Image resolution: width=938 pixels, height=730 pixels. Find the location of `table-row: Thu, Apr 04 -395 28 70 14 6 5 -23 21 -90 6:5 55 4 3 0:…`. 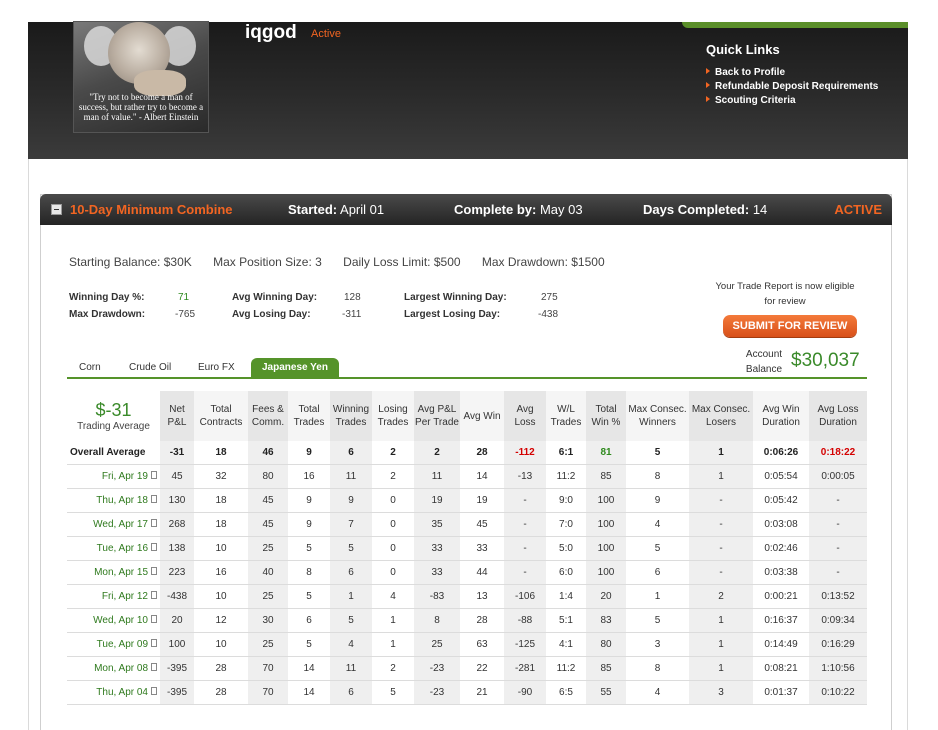

table-row: Thu, Apr 04 -395 28 70 14 6 5 -23 21 -90 6:5 55 4 3 0:… is located at coordinates (467, 692).